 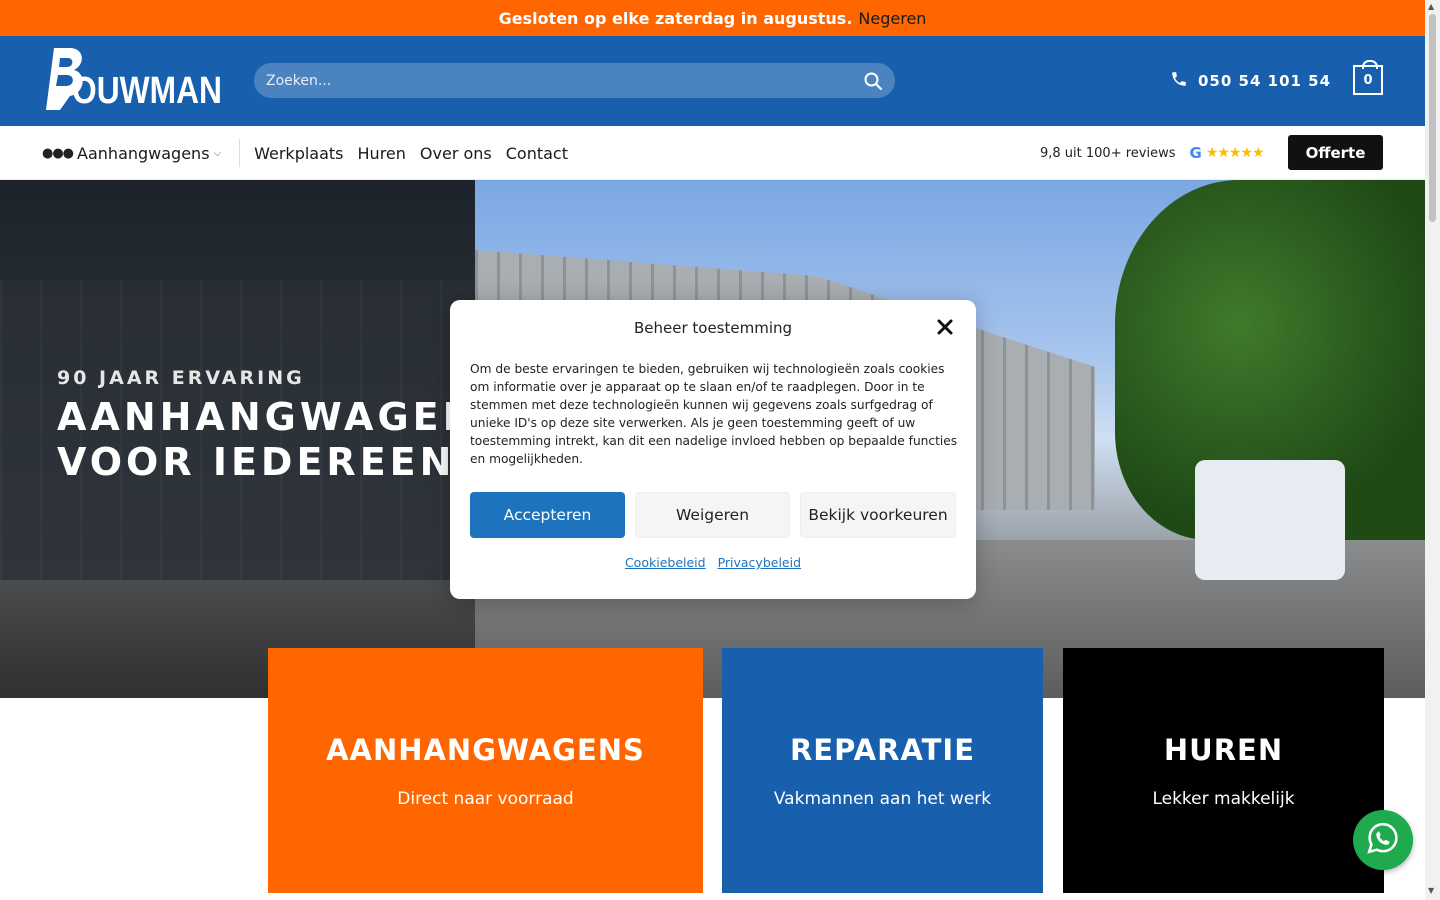 I want to click on google-icon: G, so click(x=1195, y=153).